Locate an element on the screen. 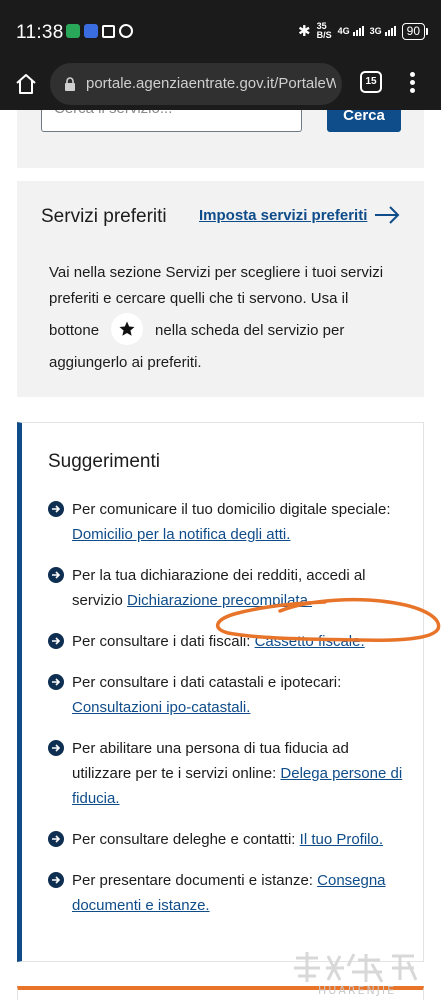 This screenshot has width=441, height=1000. signal-3g-label: 3G is located at coordinates (375, 31).